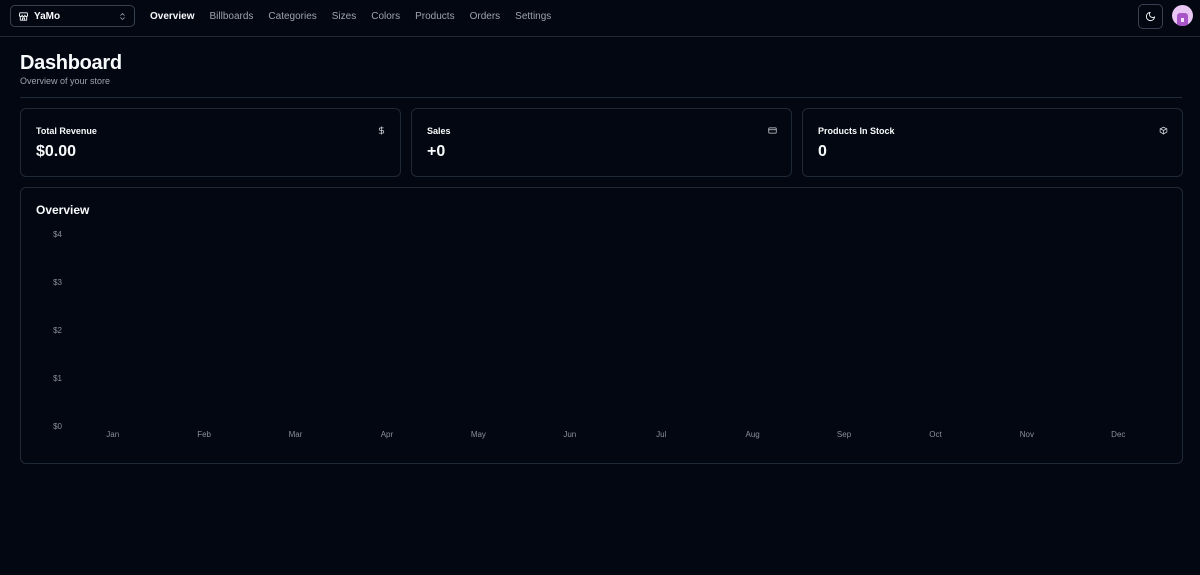 The image size is (1200, 575). What do you see at coordinates (381, 130) in the screenshot?
I see `dollar-icon` at bounding box center [381, 130].